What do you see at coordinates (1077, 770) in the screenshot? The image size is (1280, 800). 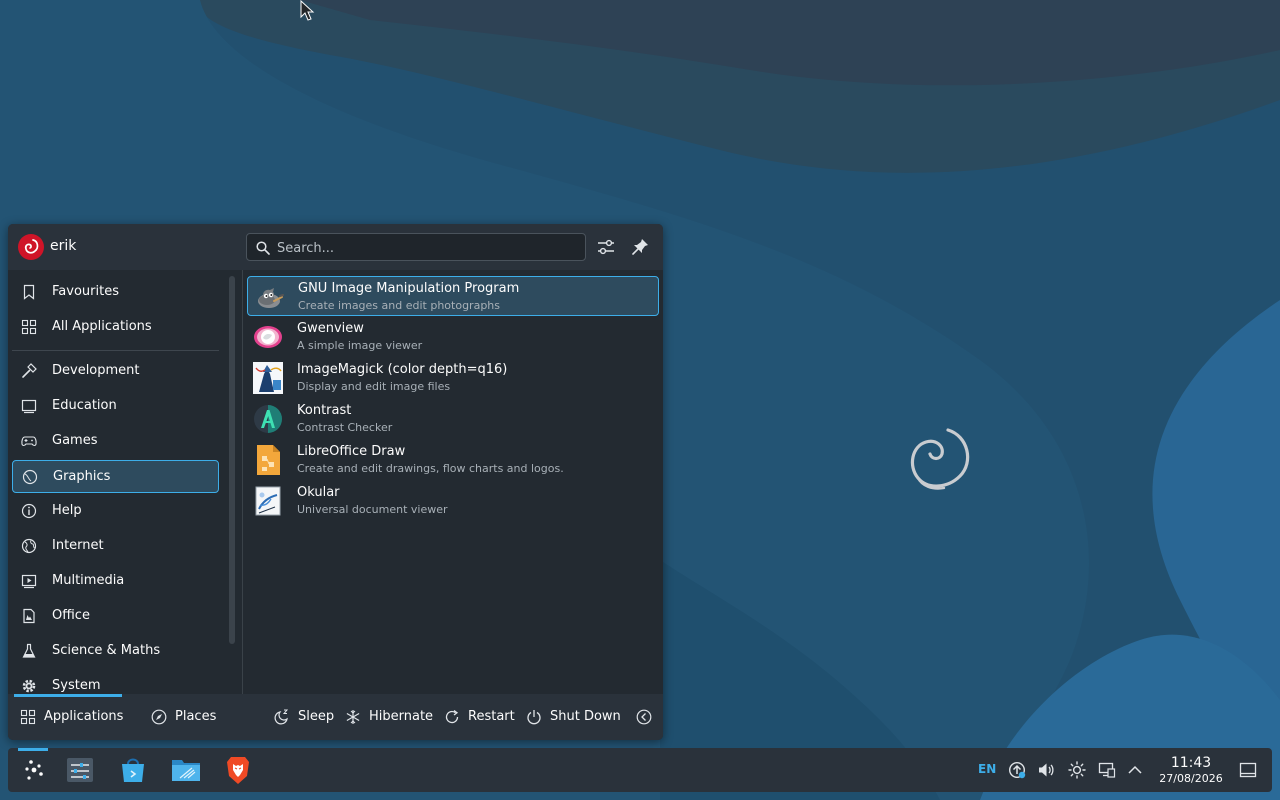 I see `brightness-icon` at bounding box center [1077, 770].